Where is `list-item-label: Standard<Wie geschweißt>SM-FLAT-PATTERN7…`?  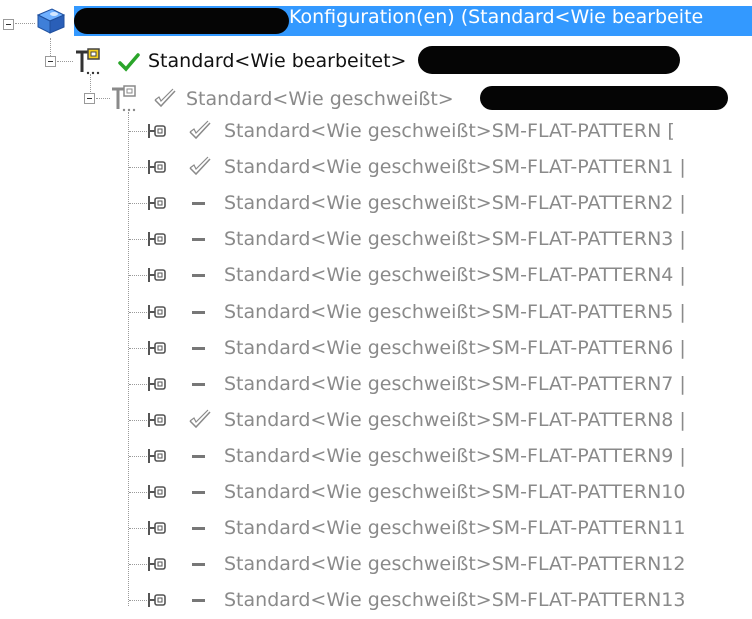
list-item-label: Standard<Wie geschweißt>SM-FLAT-PATTERN7… is located at coordinates (455, 384).